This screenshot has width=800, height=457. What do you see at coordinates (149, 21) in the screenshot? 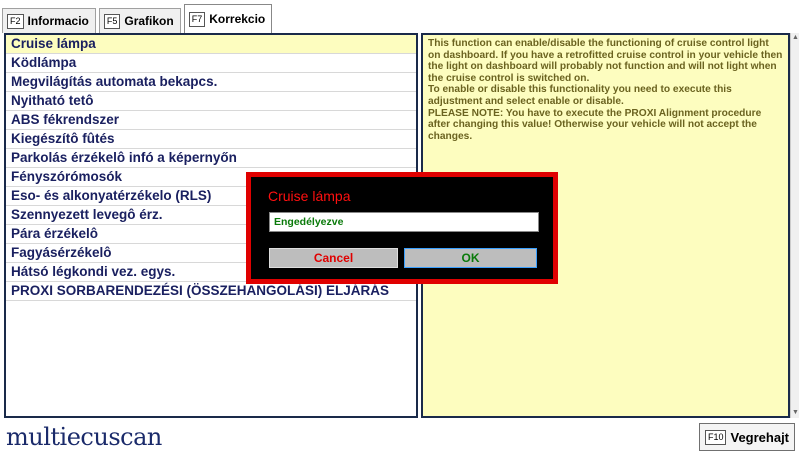
I see `tab-label: Grafikon` at bounding box center [149, 21].